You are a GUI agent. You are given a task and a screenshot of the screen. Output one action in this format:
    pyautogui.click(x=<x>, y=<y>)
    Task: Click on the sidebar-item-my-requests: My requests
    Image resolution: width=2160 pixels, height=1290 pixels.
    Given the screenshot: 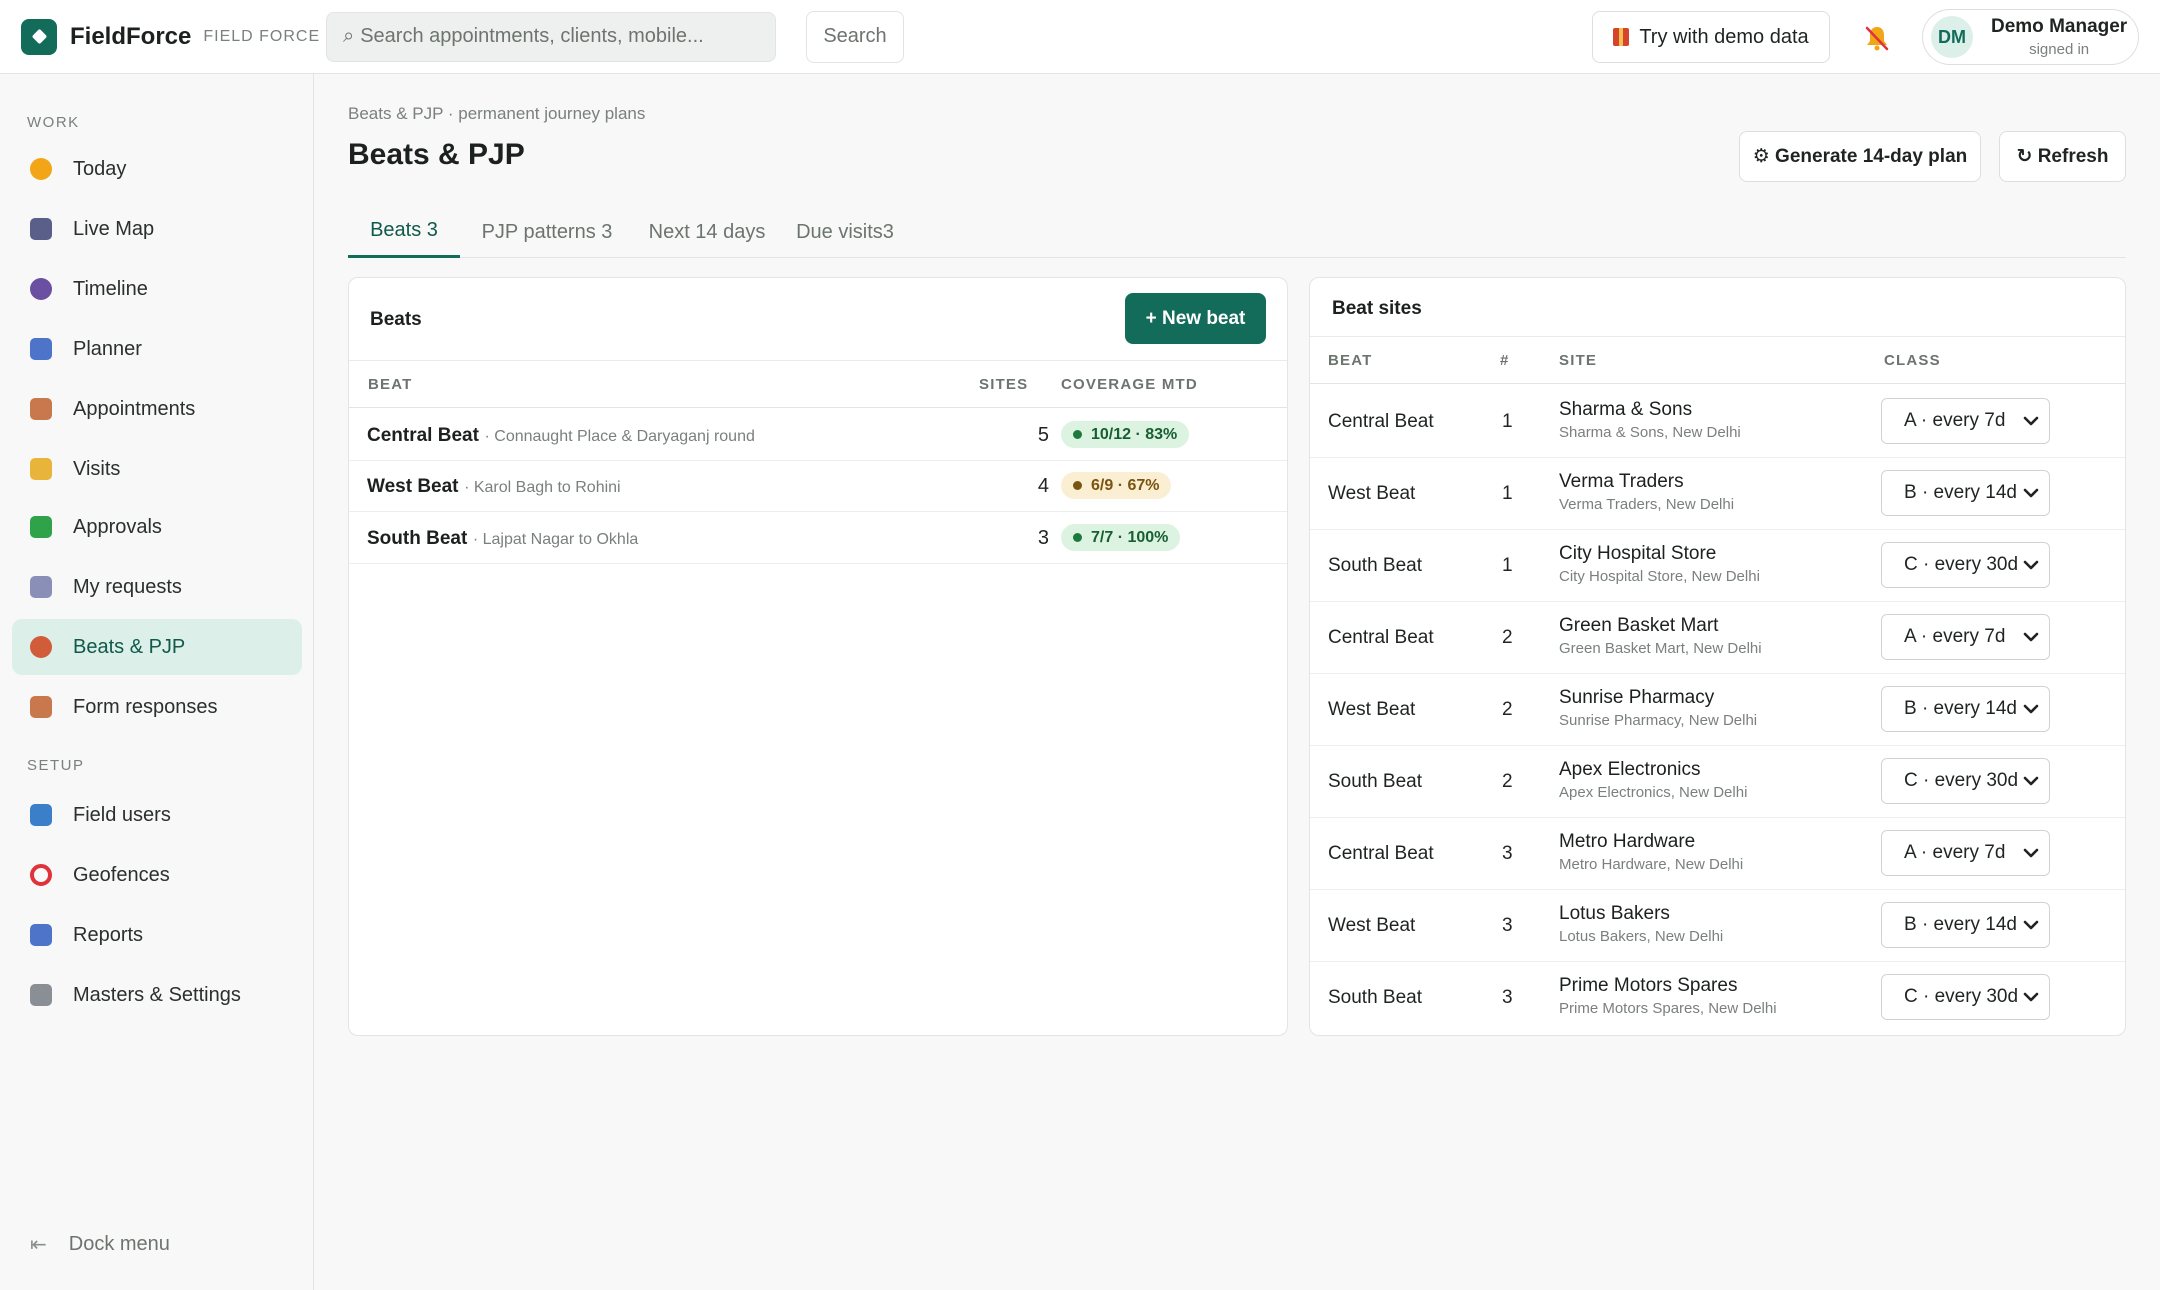 What is the action you would take?
    pyautogui.click(x=157, y=587)
    